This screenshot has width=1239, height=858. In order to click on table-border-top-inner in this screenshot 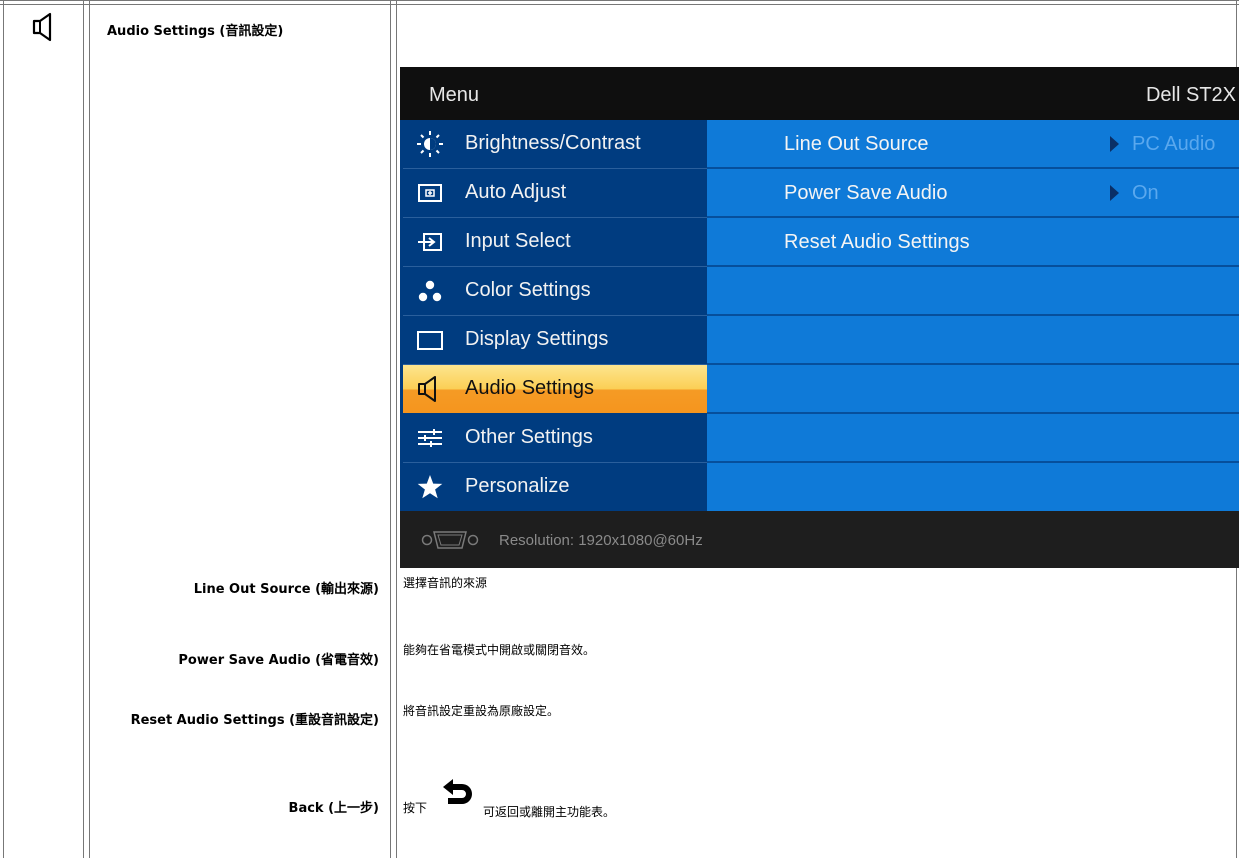, I will do `click(619, 4)`.